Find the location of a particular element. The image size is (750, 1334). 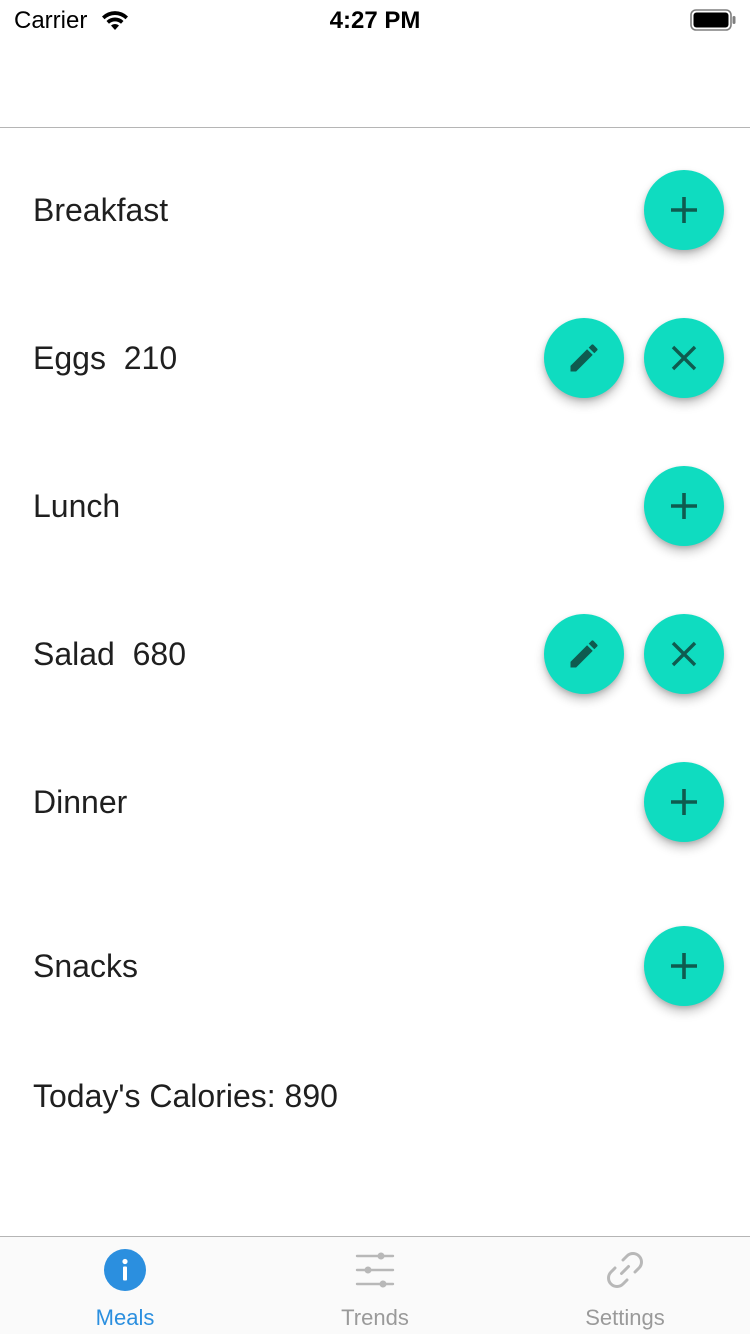

info-icon is located at coordinates (125, 1270).